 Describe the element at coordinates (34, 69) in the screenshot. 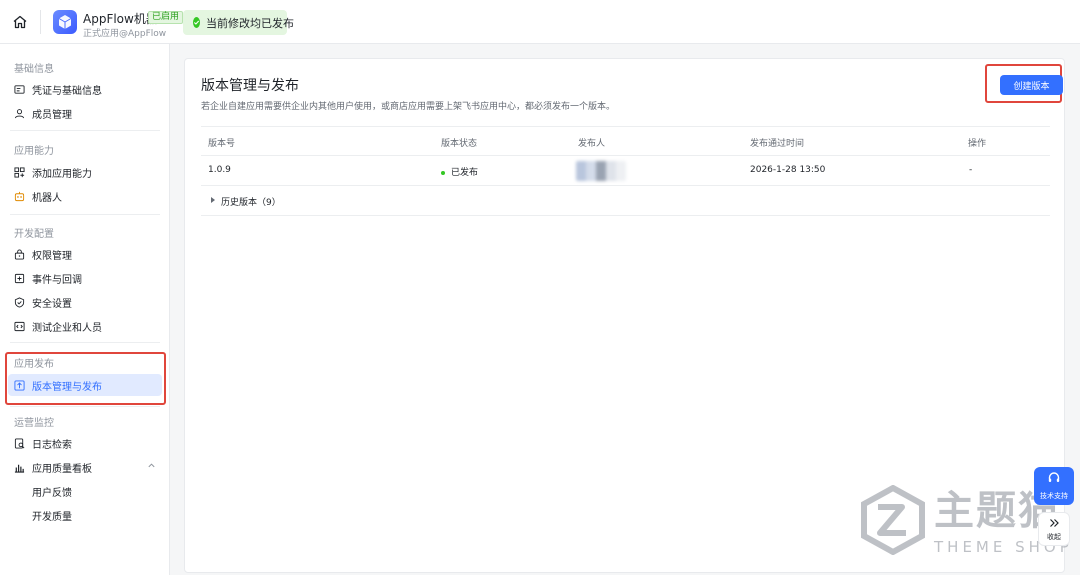

I see `group-title-basic: 基础信息` at that location.